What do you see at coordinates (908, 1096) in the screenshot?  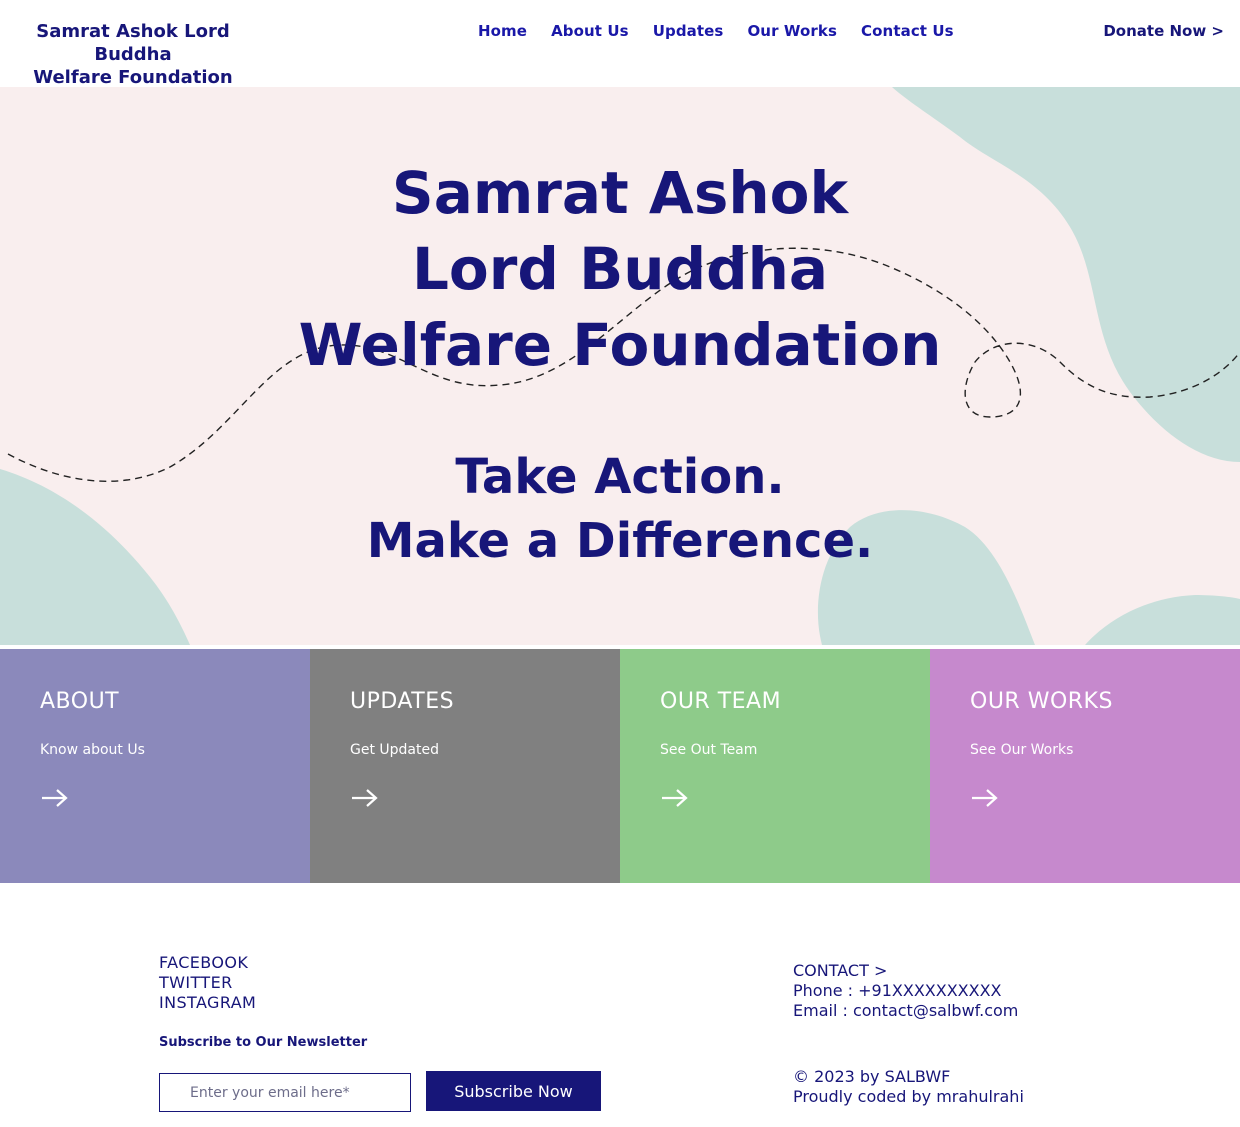 I see `credit-text: Proudly coded by mrahulrahi` at bounding box center [908, 1096].